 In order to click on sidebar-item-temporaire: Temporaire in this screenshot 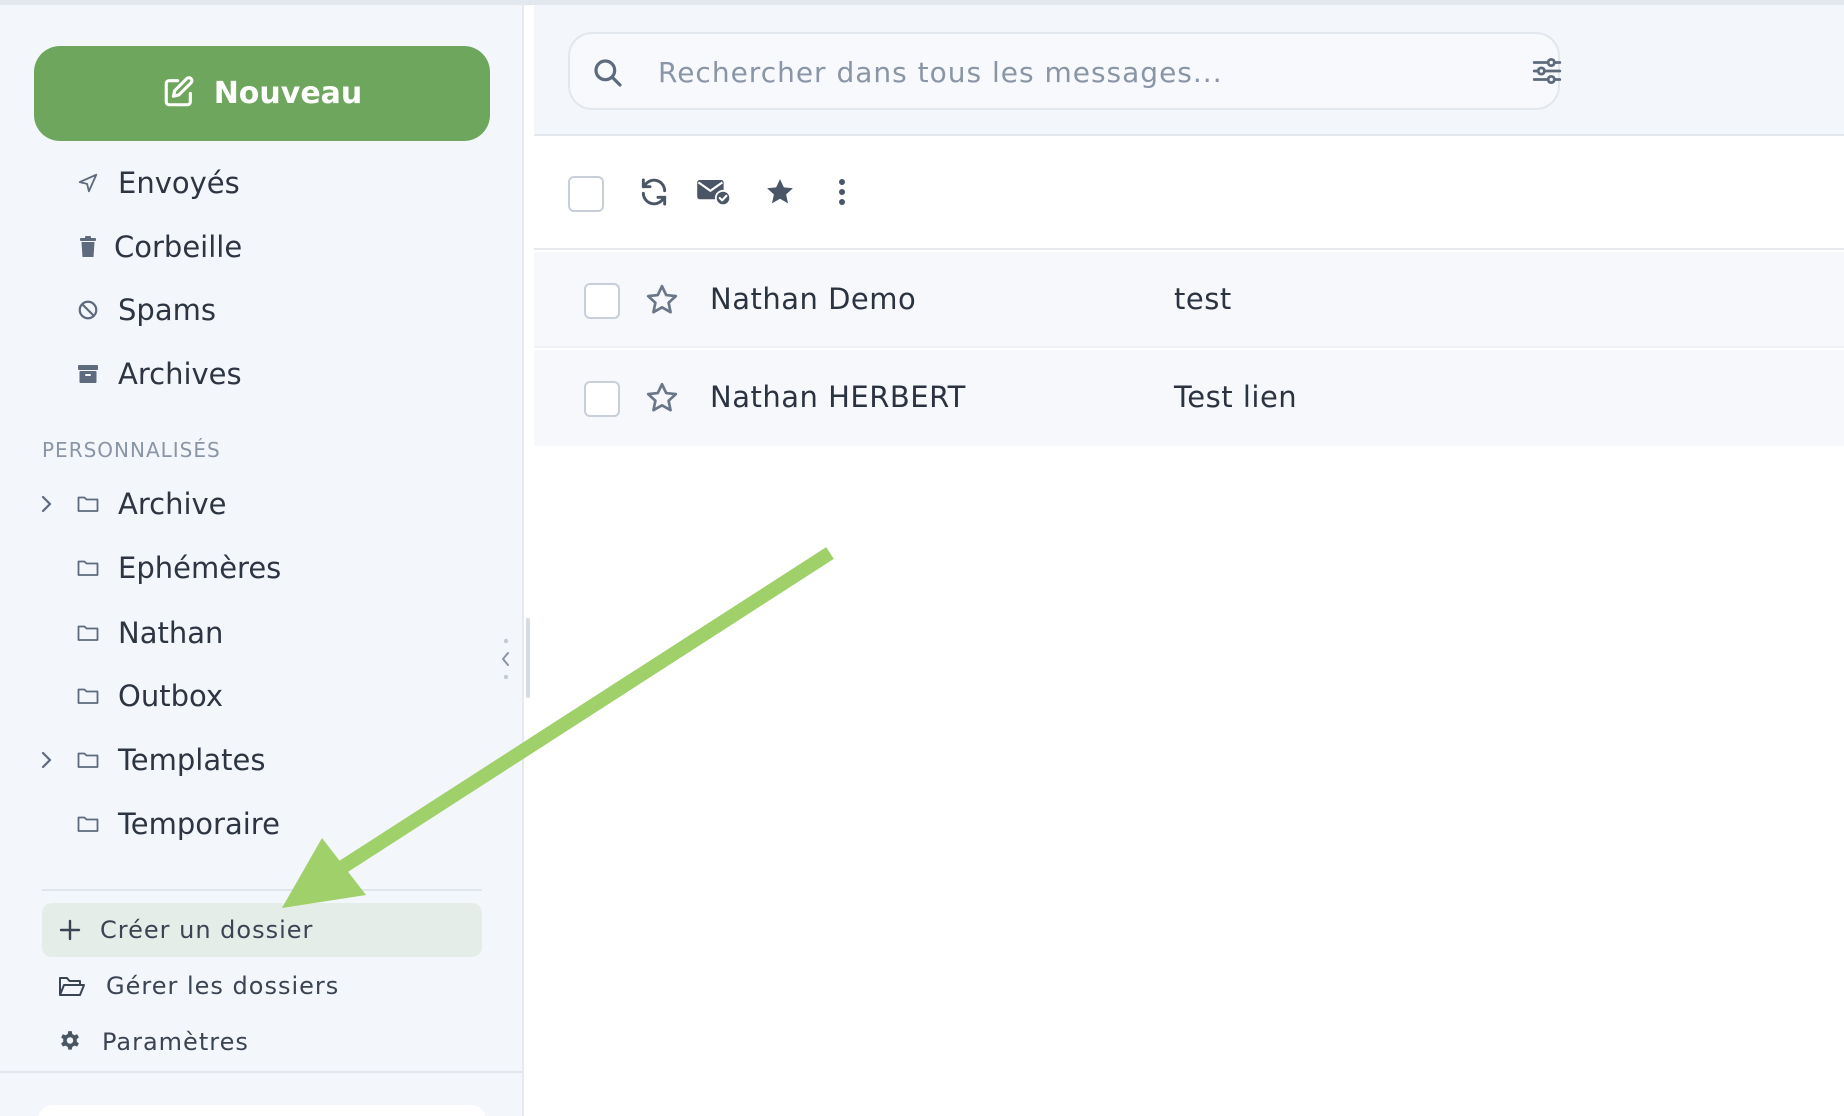, I will do `click(261, 824)`.